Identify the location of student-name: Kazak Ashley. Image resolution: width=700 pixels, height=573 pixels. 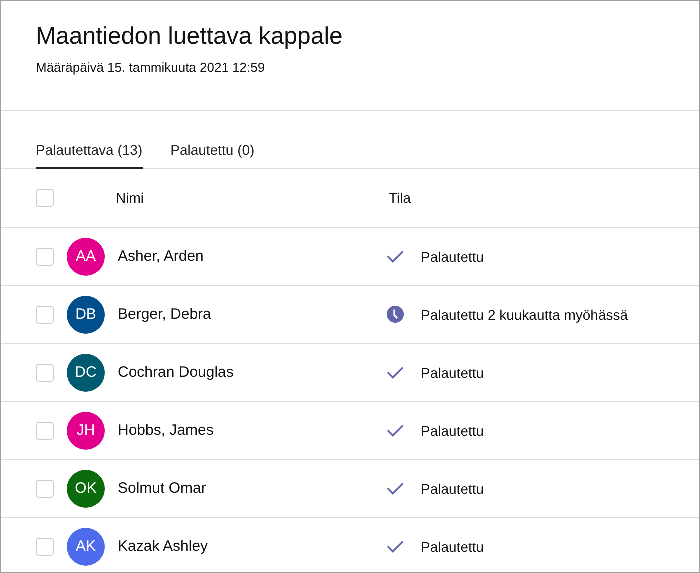
(164, 546).